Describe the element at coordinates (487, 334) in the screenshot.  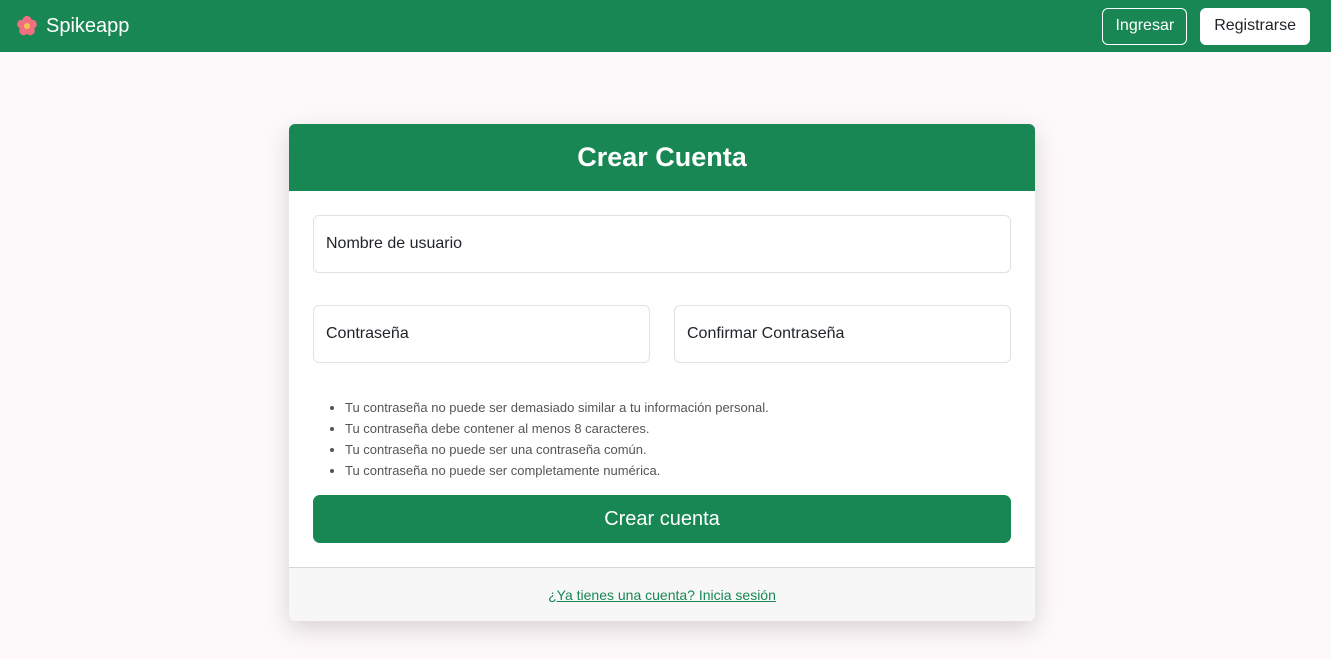
I see `password-input` at that location.